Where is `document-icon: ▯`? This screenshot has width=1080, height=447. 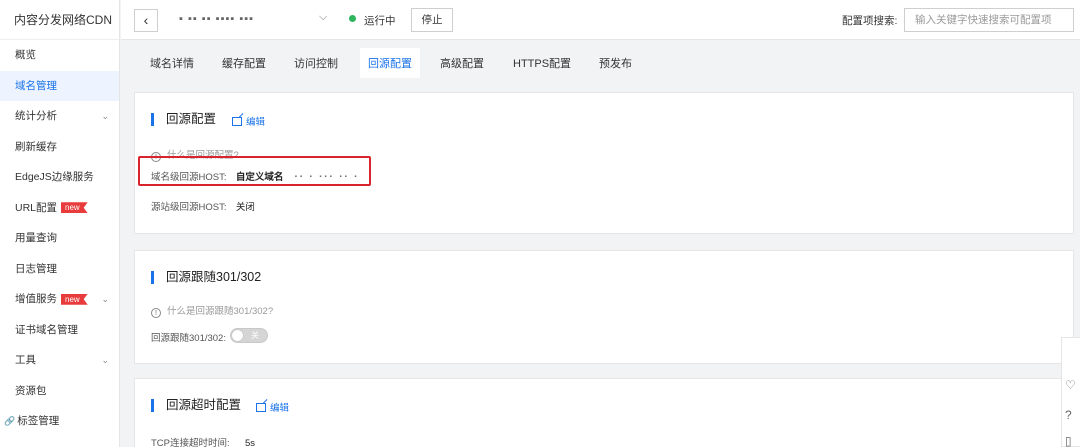
document-icon: ▯ is located at coordinates (1068, 440).